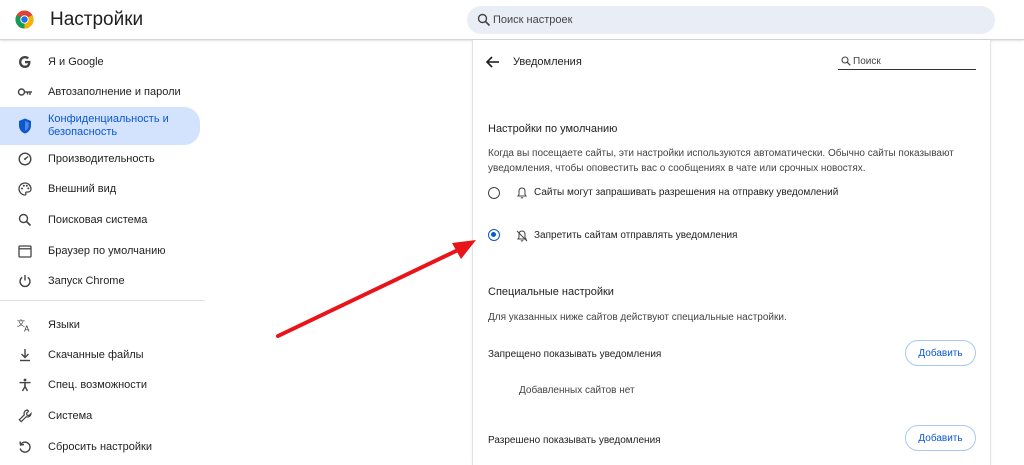 This screenshot has height=465, width=1024. I want to click on allow-request-radio, so click(494, 193).